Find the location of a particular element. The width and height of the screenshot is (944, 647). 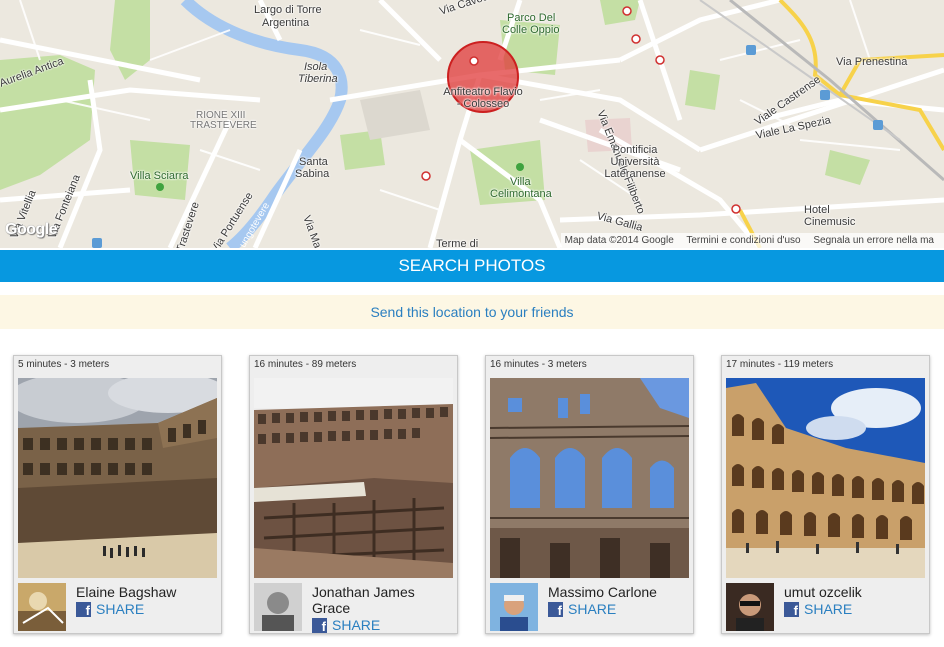

map-label-via-prenestina: Via Prenestina is located at coordinates (872, 62).